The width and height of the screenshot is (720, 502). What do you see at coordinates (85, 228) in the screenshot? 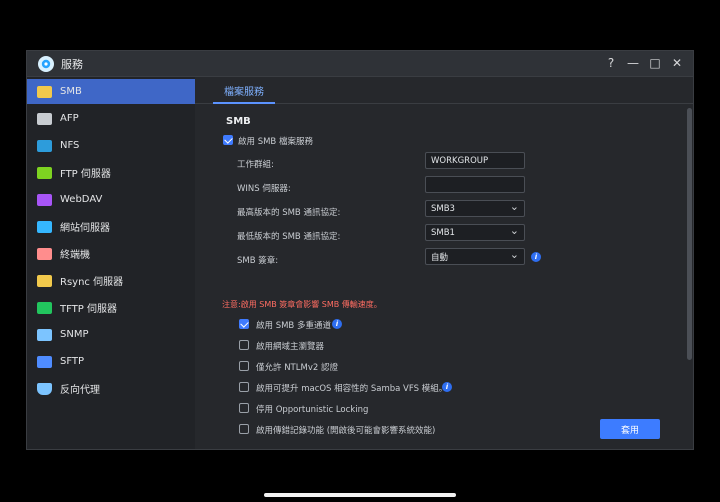
I see `sidebar-item-label: 網站伺服器` at bounding box center [85, 228].